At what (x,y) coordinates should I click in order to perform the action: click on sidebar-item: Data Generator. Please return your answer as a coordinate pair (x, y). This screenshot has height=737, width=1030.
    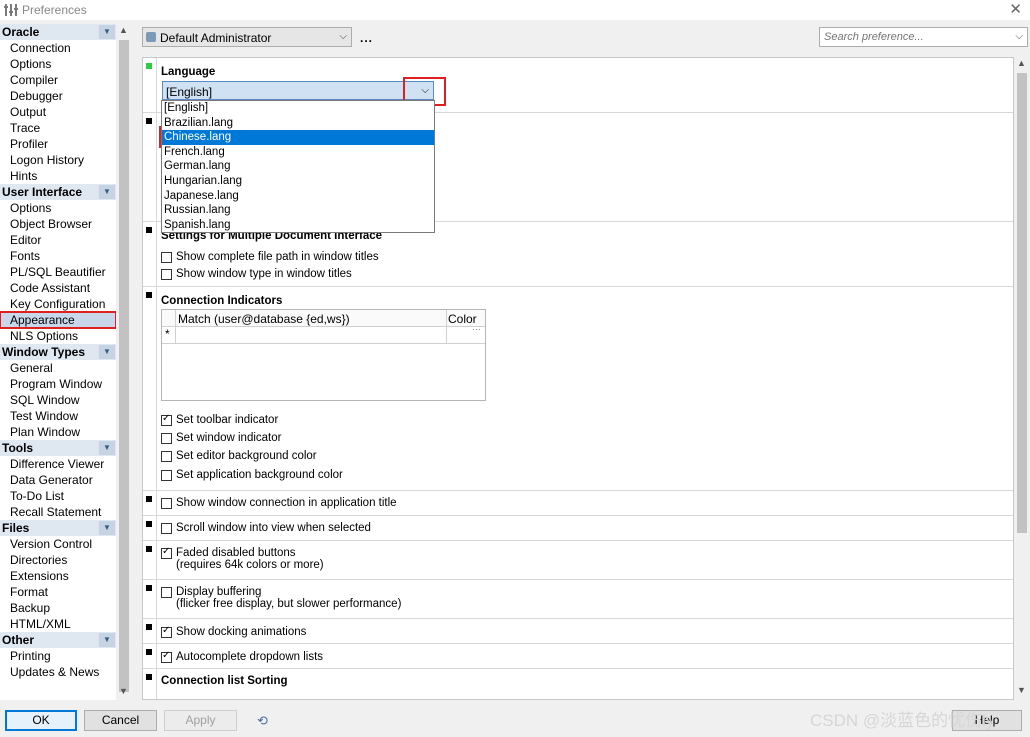
    Looking at the image, I should click on (58, 480).